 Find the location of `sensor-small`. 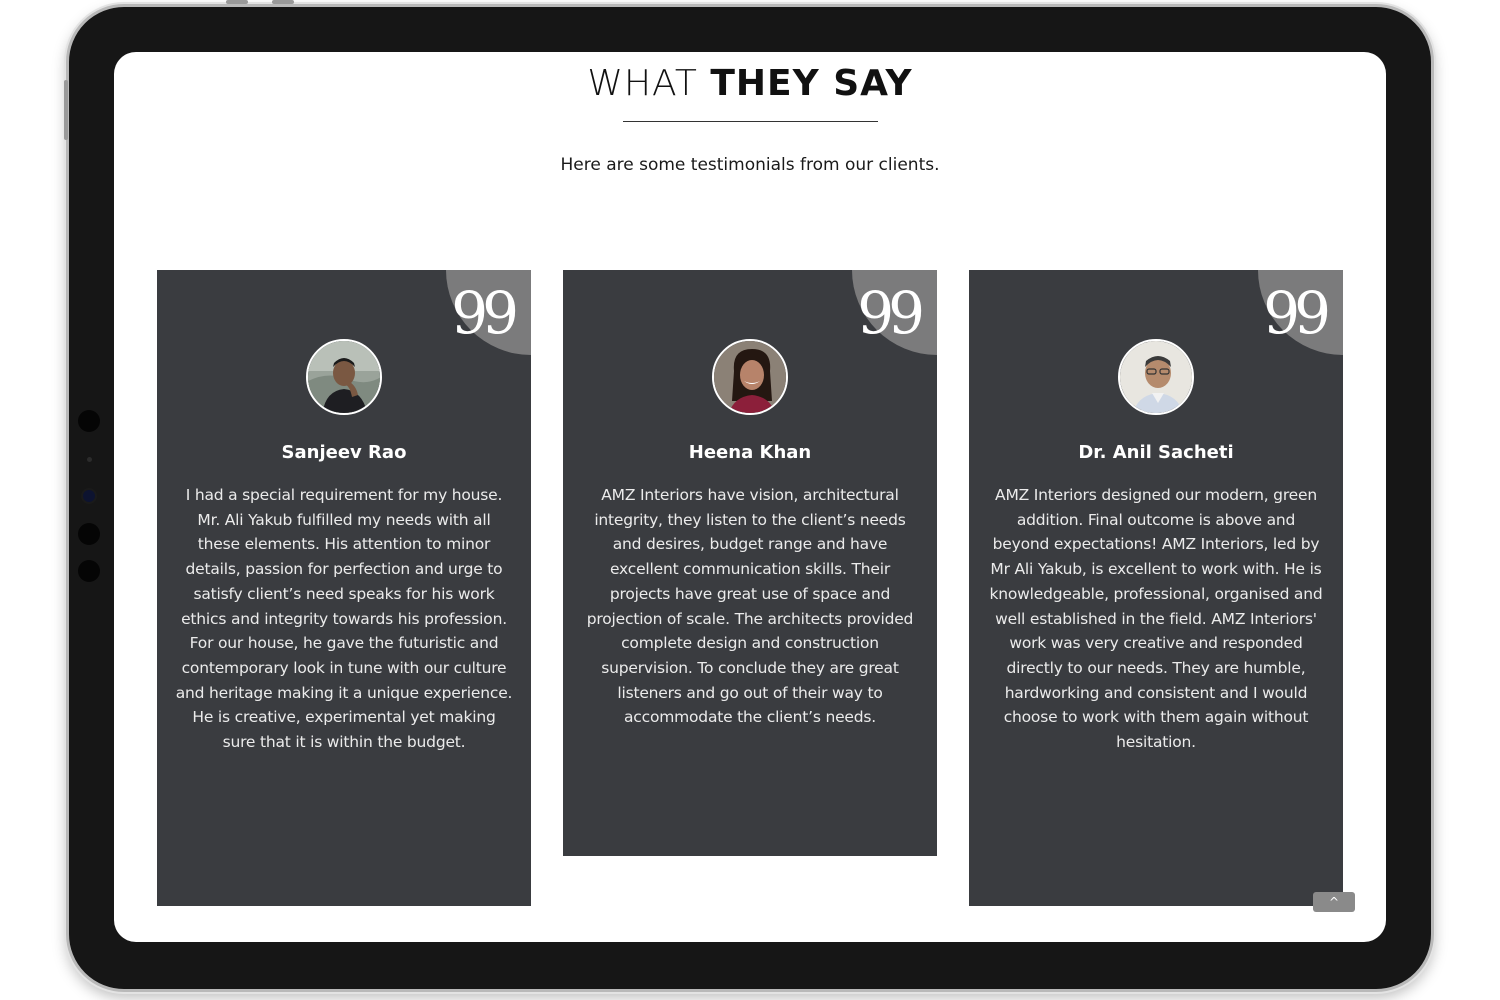

sensor-small is located at coordinates (89, 459).